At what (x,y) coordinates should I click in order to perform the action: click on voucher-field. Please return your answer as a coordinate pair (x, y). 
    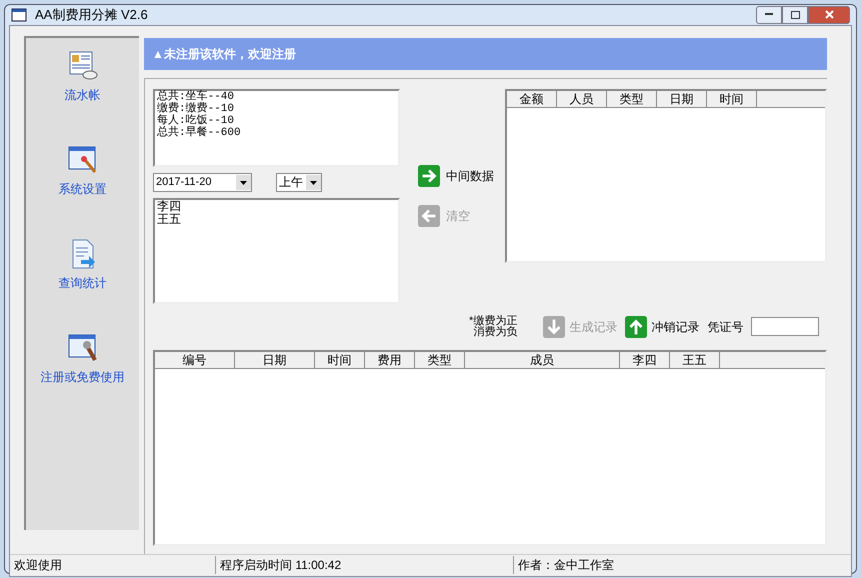
    Looking at the image, I should click on (785, 326).